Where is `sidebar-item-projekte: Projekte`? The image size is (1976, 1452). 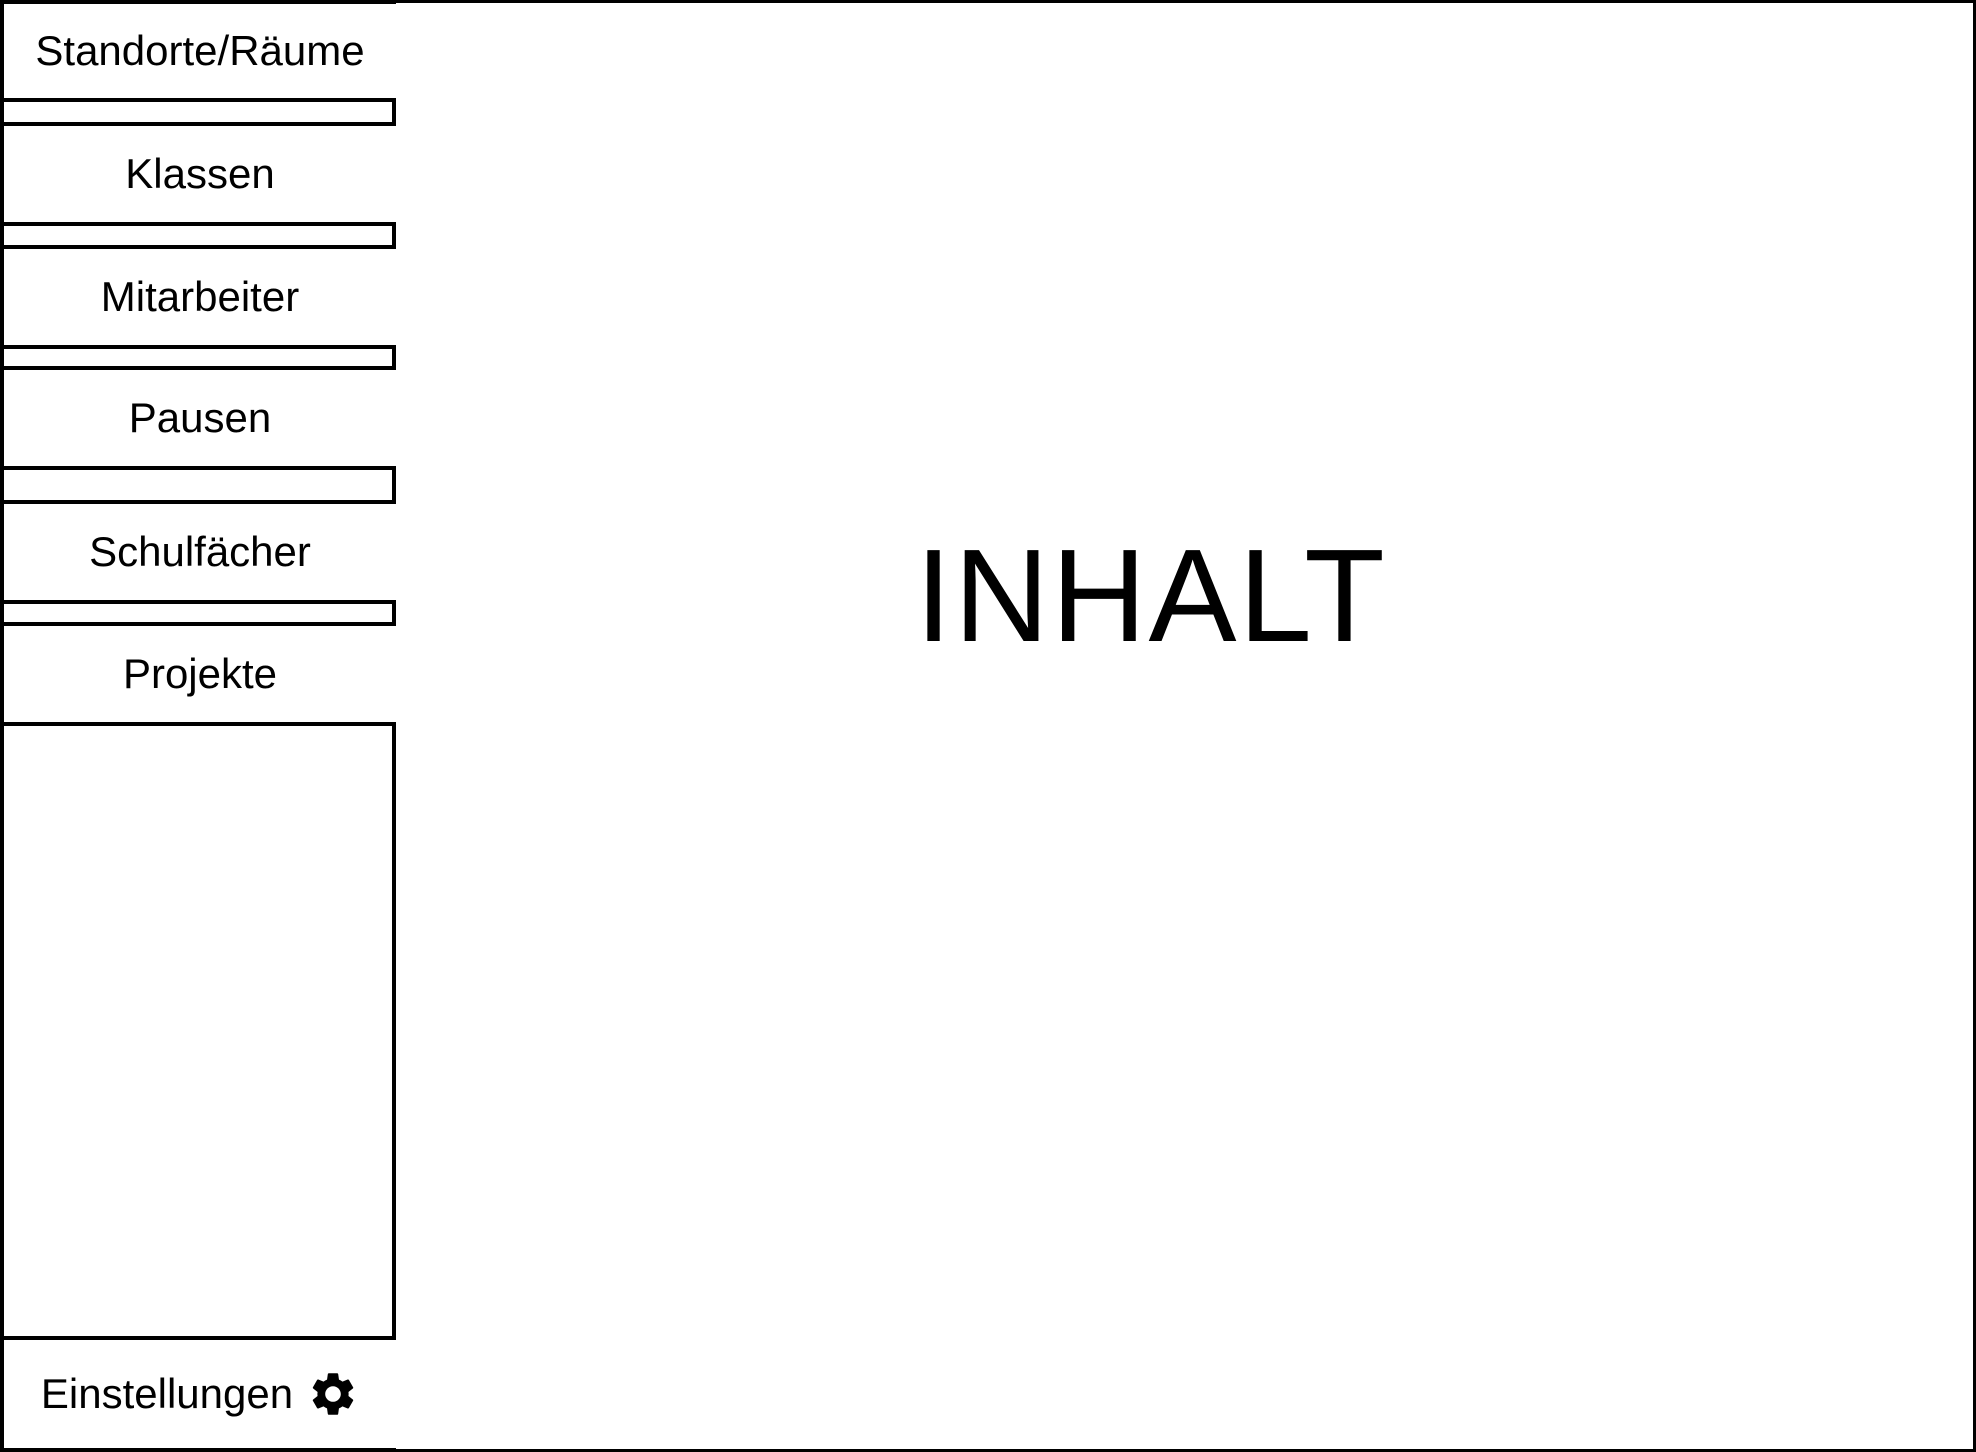 sidebar-item-projekte: Projekte is located at coordinates (200, 674).